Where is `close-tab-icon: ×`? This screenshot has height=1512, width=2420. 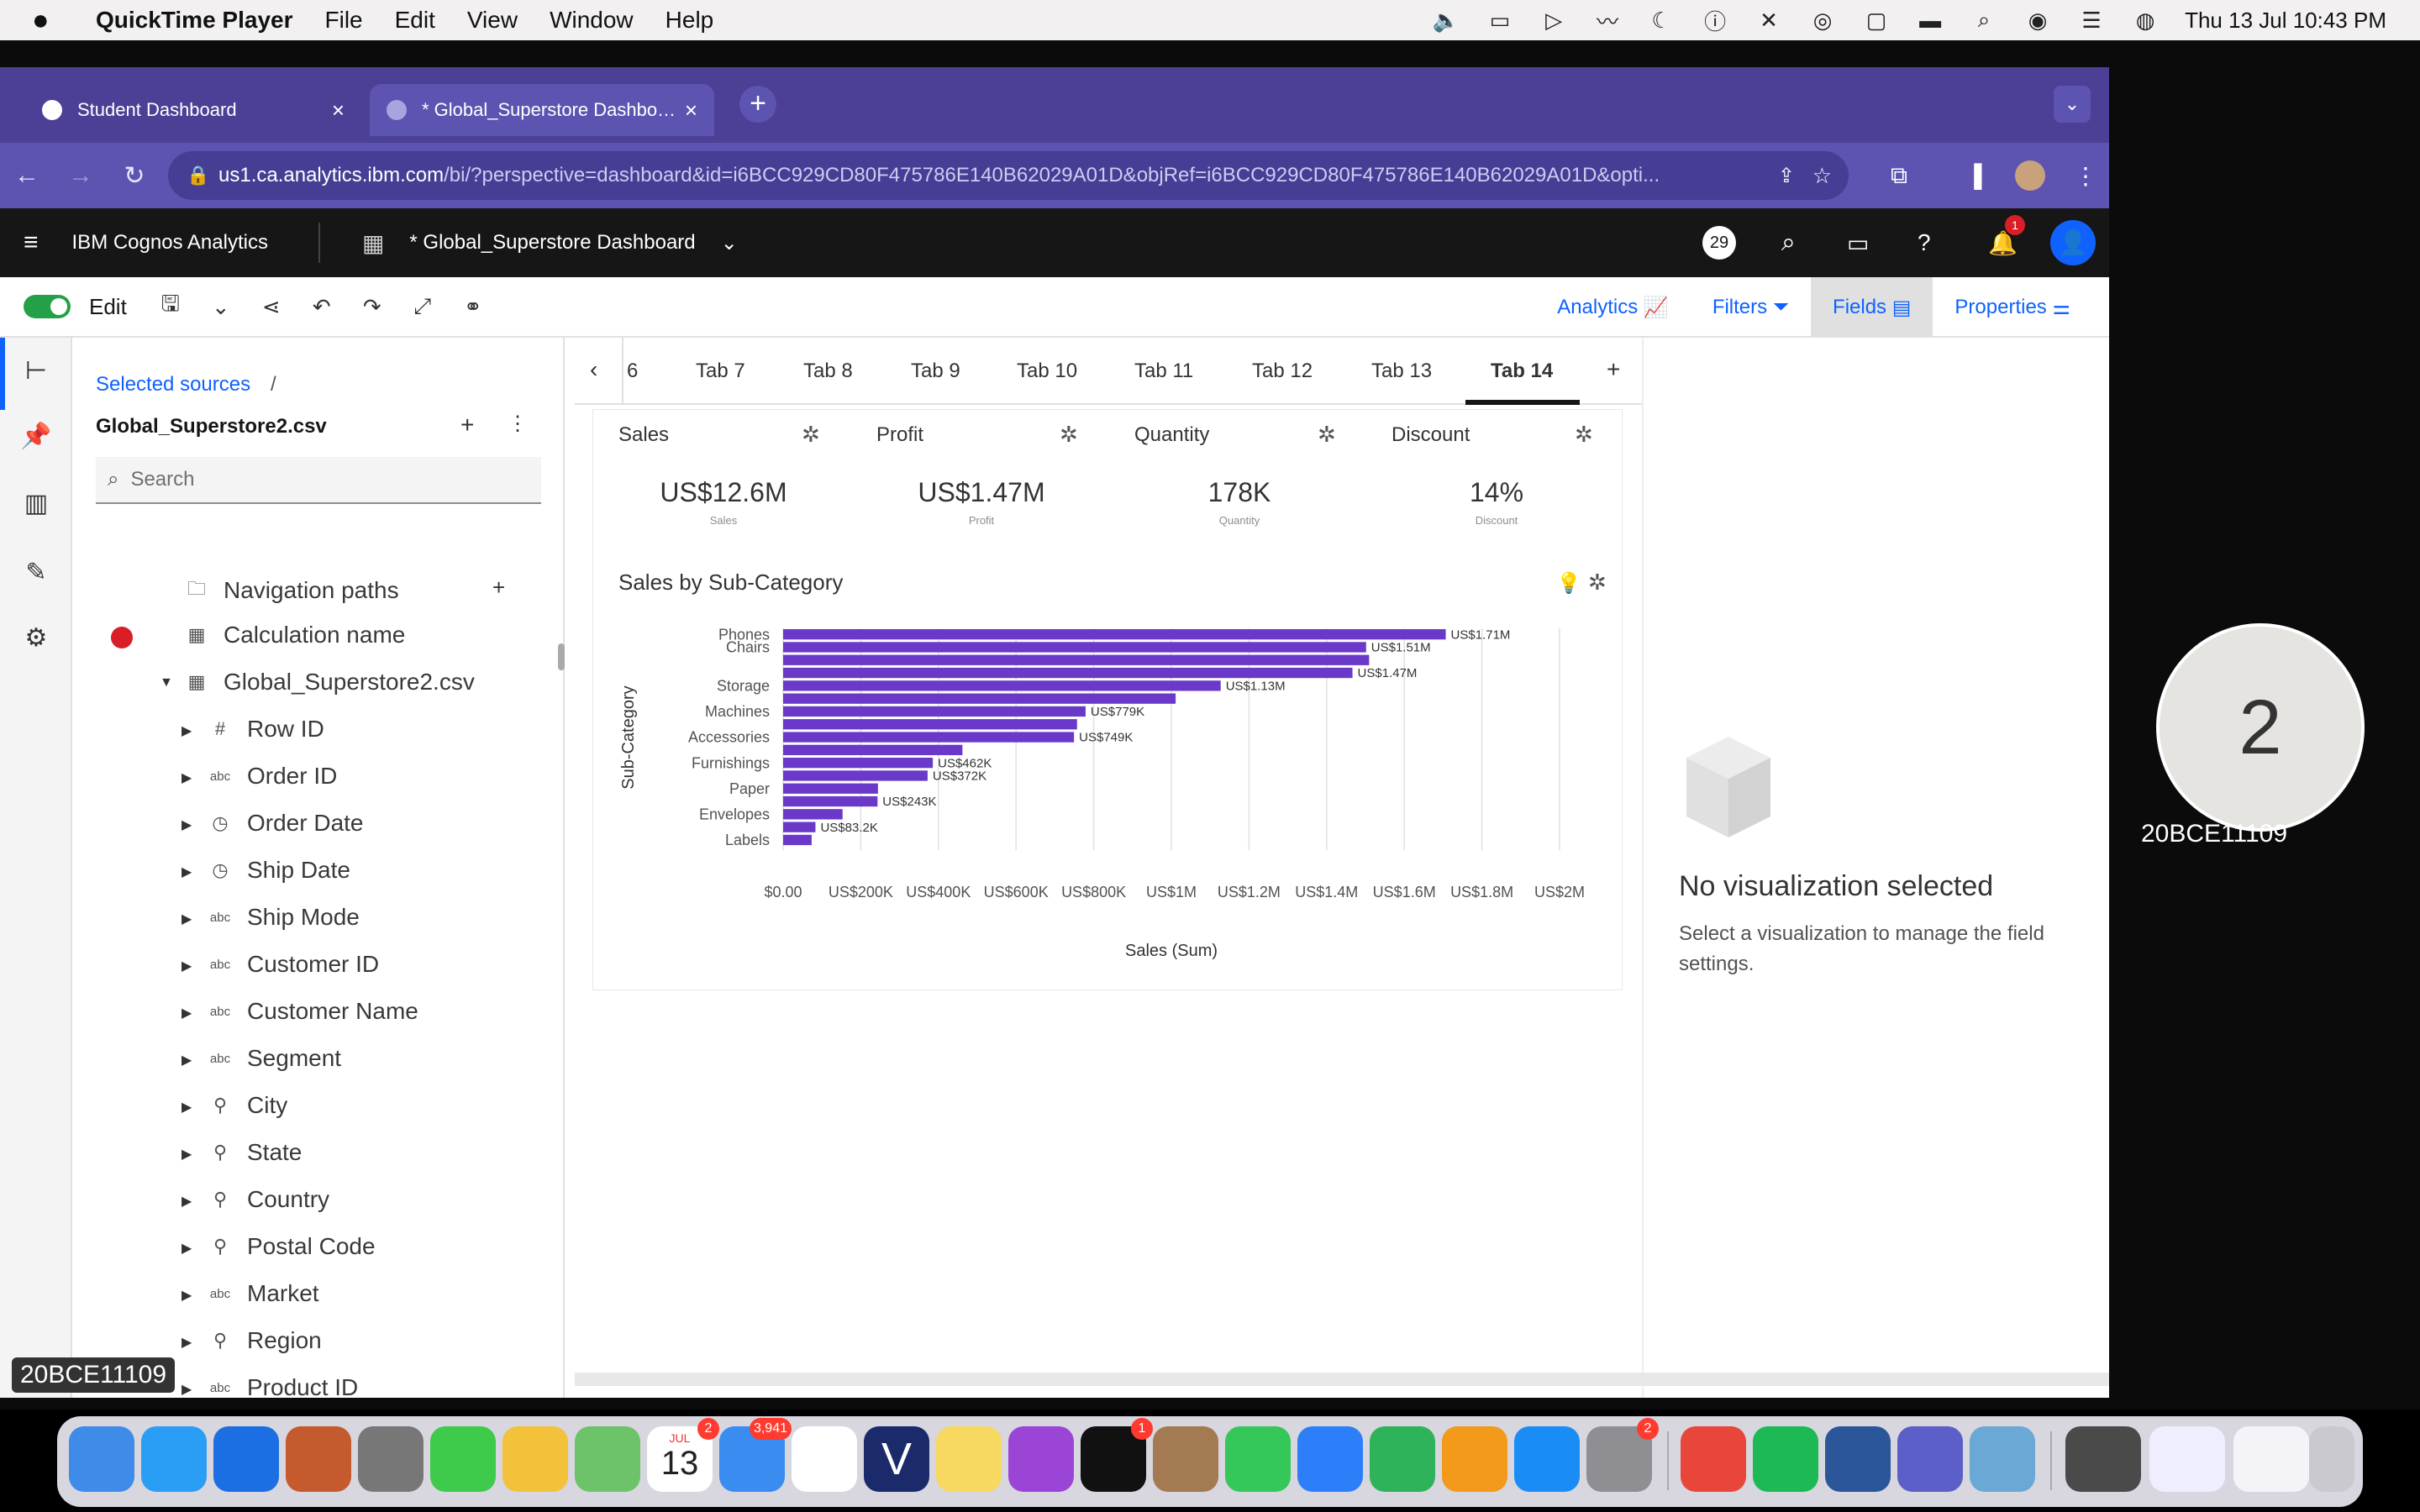 close-tab-icon: × is located at coordinates (691, 110).